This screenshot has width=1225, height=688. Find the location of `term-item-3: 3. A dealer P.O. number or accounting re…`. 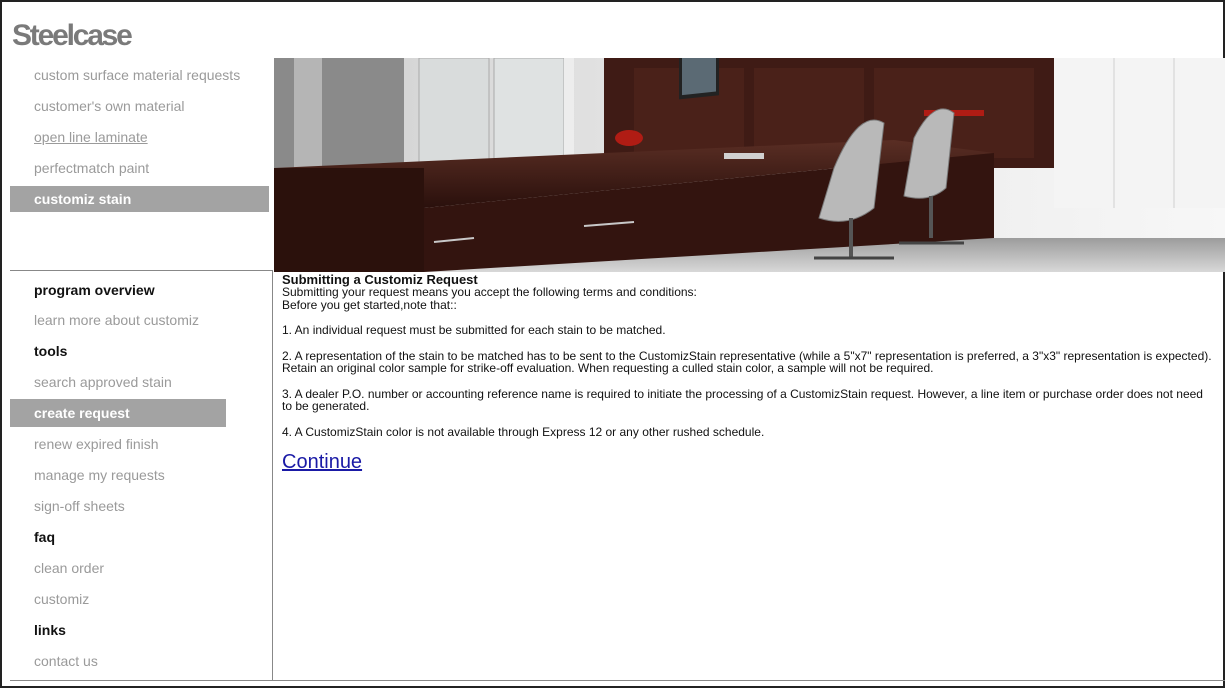

term-item-3: 3. A dealer P.O. number or accounting re… is located at coordinates (742, 399).